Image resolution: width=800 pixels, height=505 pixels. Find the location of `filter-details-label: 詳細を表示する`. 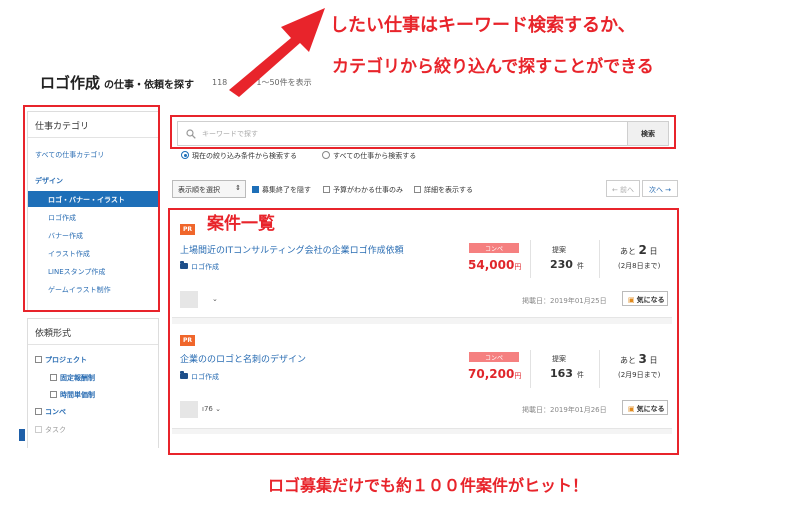

filter-details-label: 詳細を表示する is located at coordinates (448, 190).